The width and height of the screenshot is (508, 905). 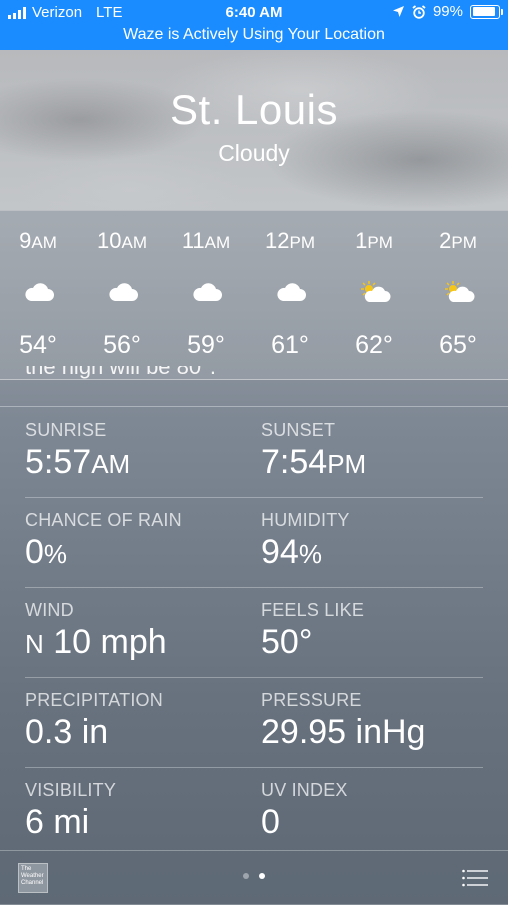 What do you see at coordinates (398, 11) in the screenshot?
I see `location-arrow-icon` at bounding box center [398, 11].